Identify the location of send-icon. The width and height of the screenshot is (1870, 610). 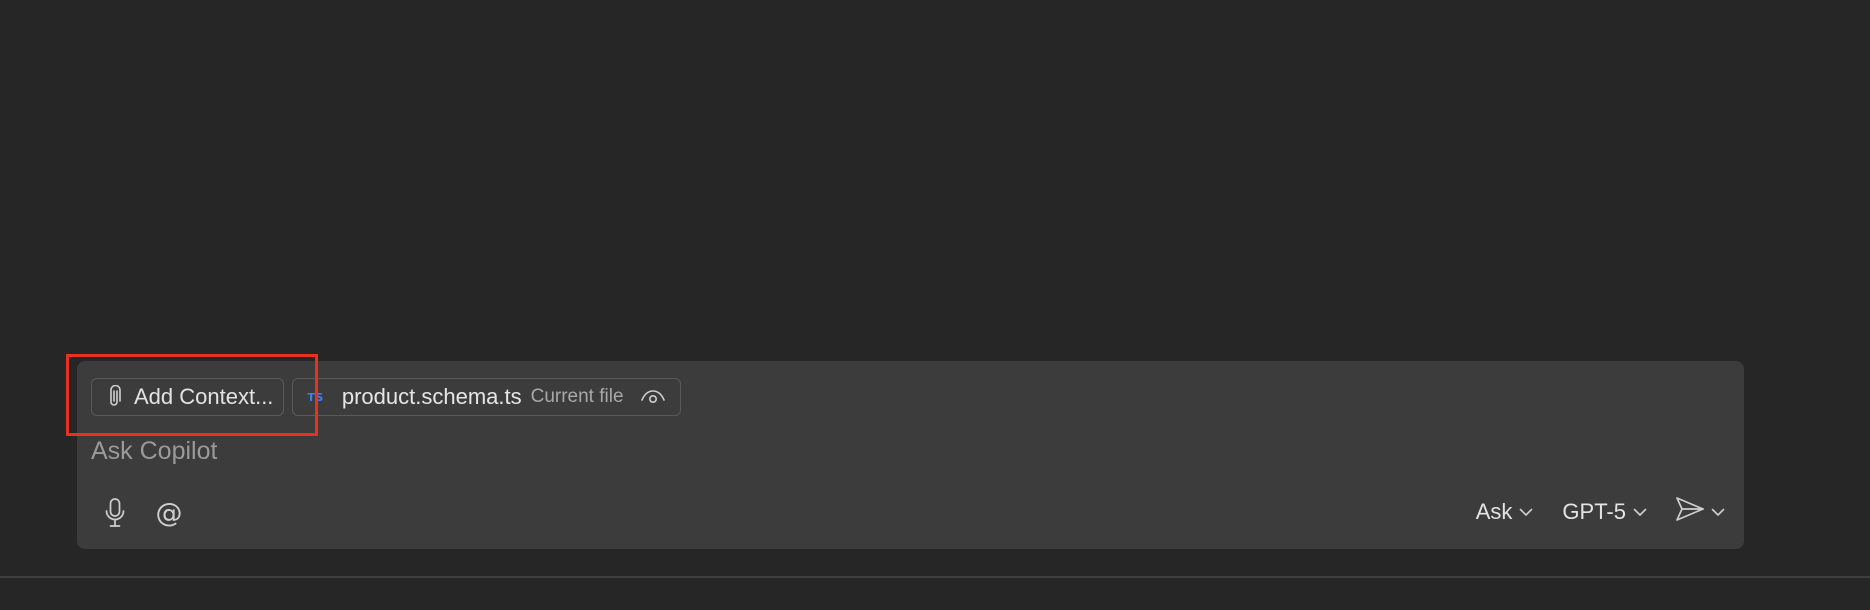
(1690, 511).